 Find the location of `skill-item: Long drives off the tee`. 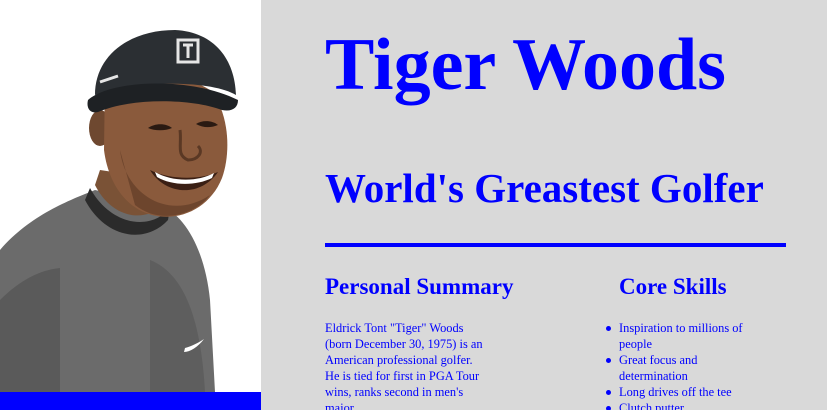

skill-item: Long drives off the tee is located at coordinates (687, 392).